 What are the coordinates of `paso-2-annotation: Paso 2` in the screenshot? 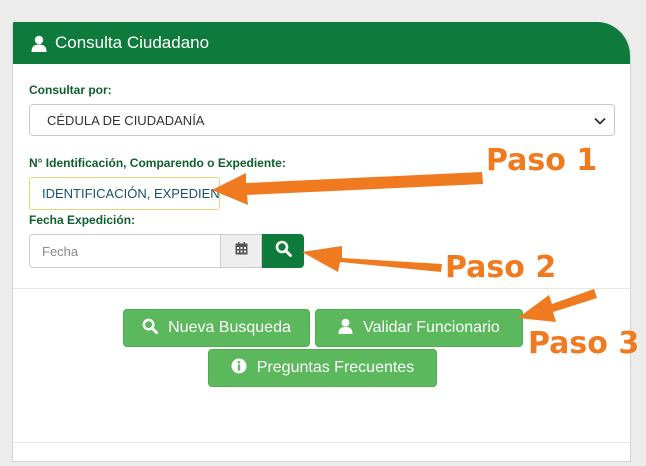 It's located at (501, 267).